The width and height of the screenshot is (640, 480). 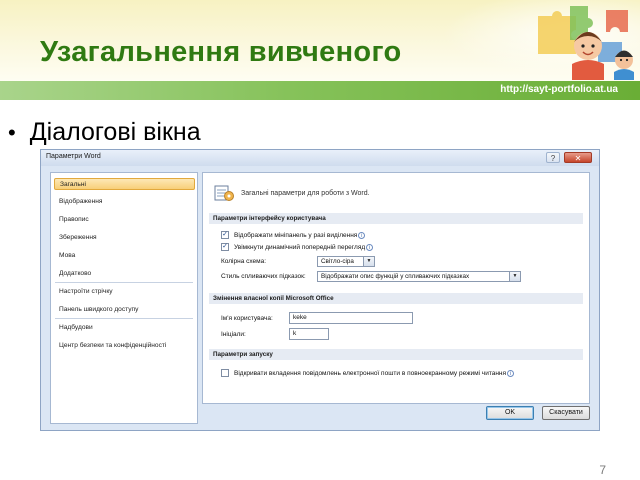 I want to click on nav-item-general: Загальні, so click(x=124, y=184).